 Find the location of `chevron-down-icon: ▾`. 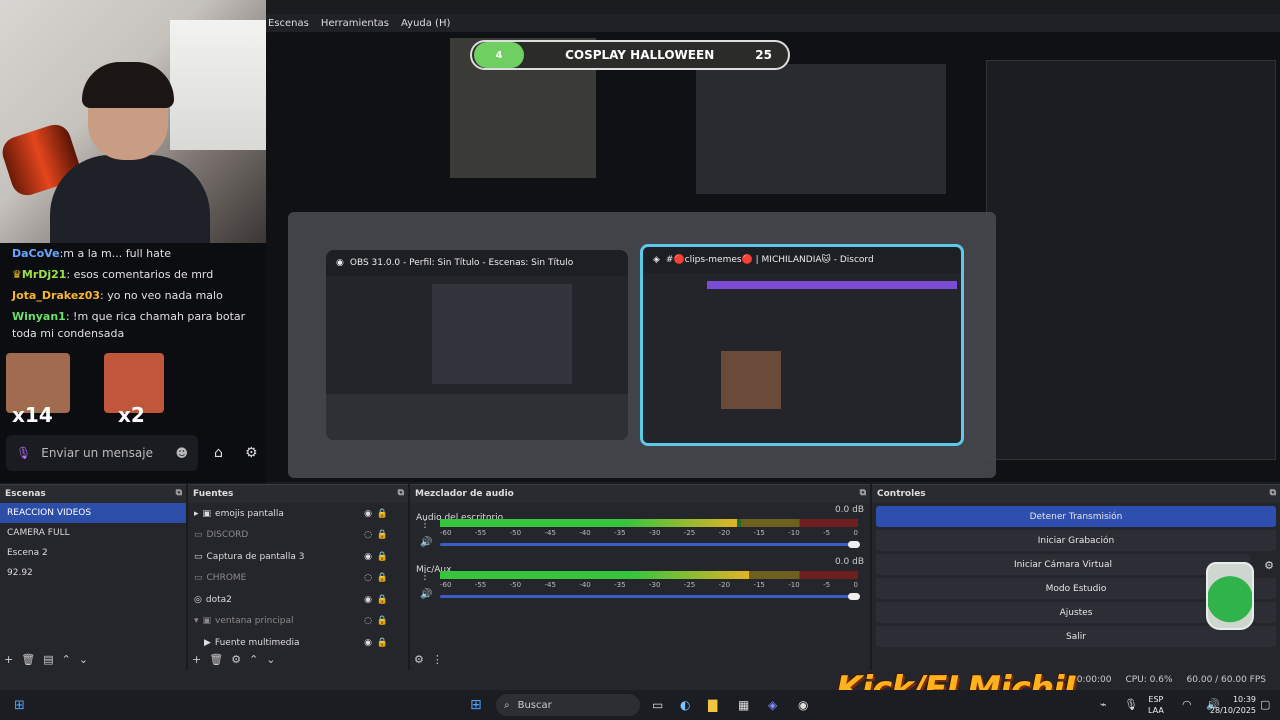

chevron-down-icon: ▾ is located at coordinates (196, 621).